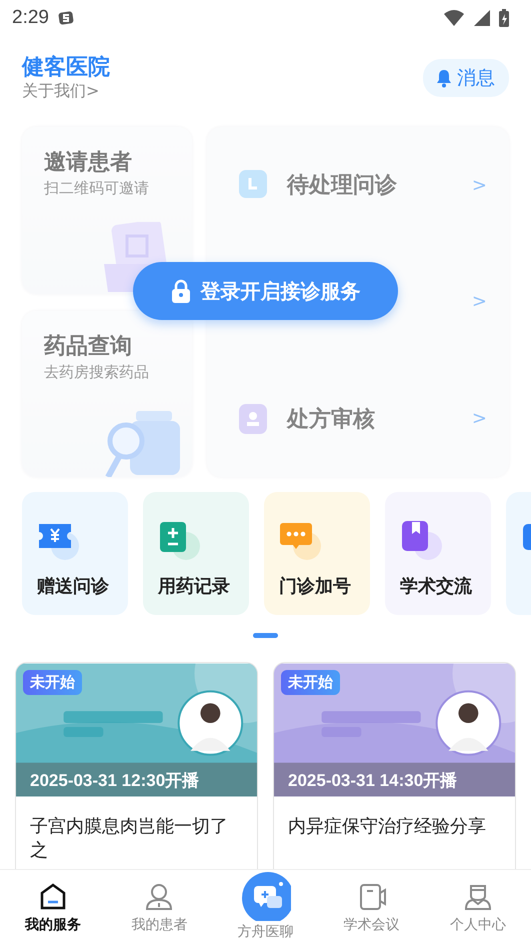 The image size is (531, 944). What do you see at coordinates (97, 188) in the screenshot?
I see `card-subtitle: 扫二维码可邀请` at bounding box center [97, 188].